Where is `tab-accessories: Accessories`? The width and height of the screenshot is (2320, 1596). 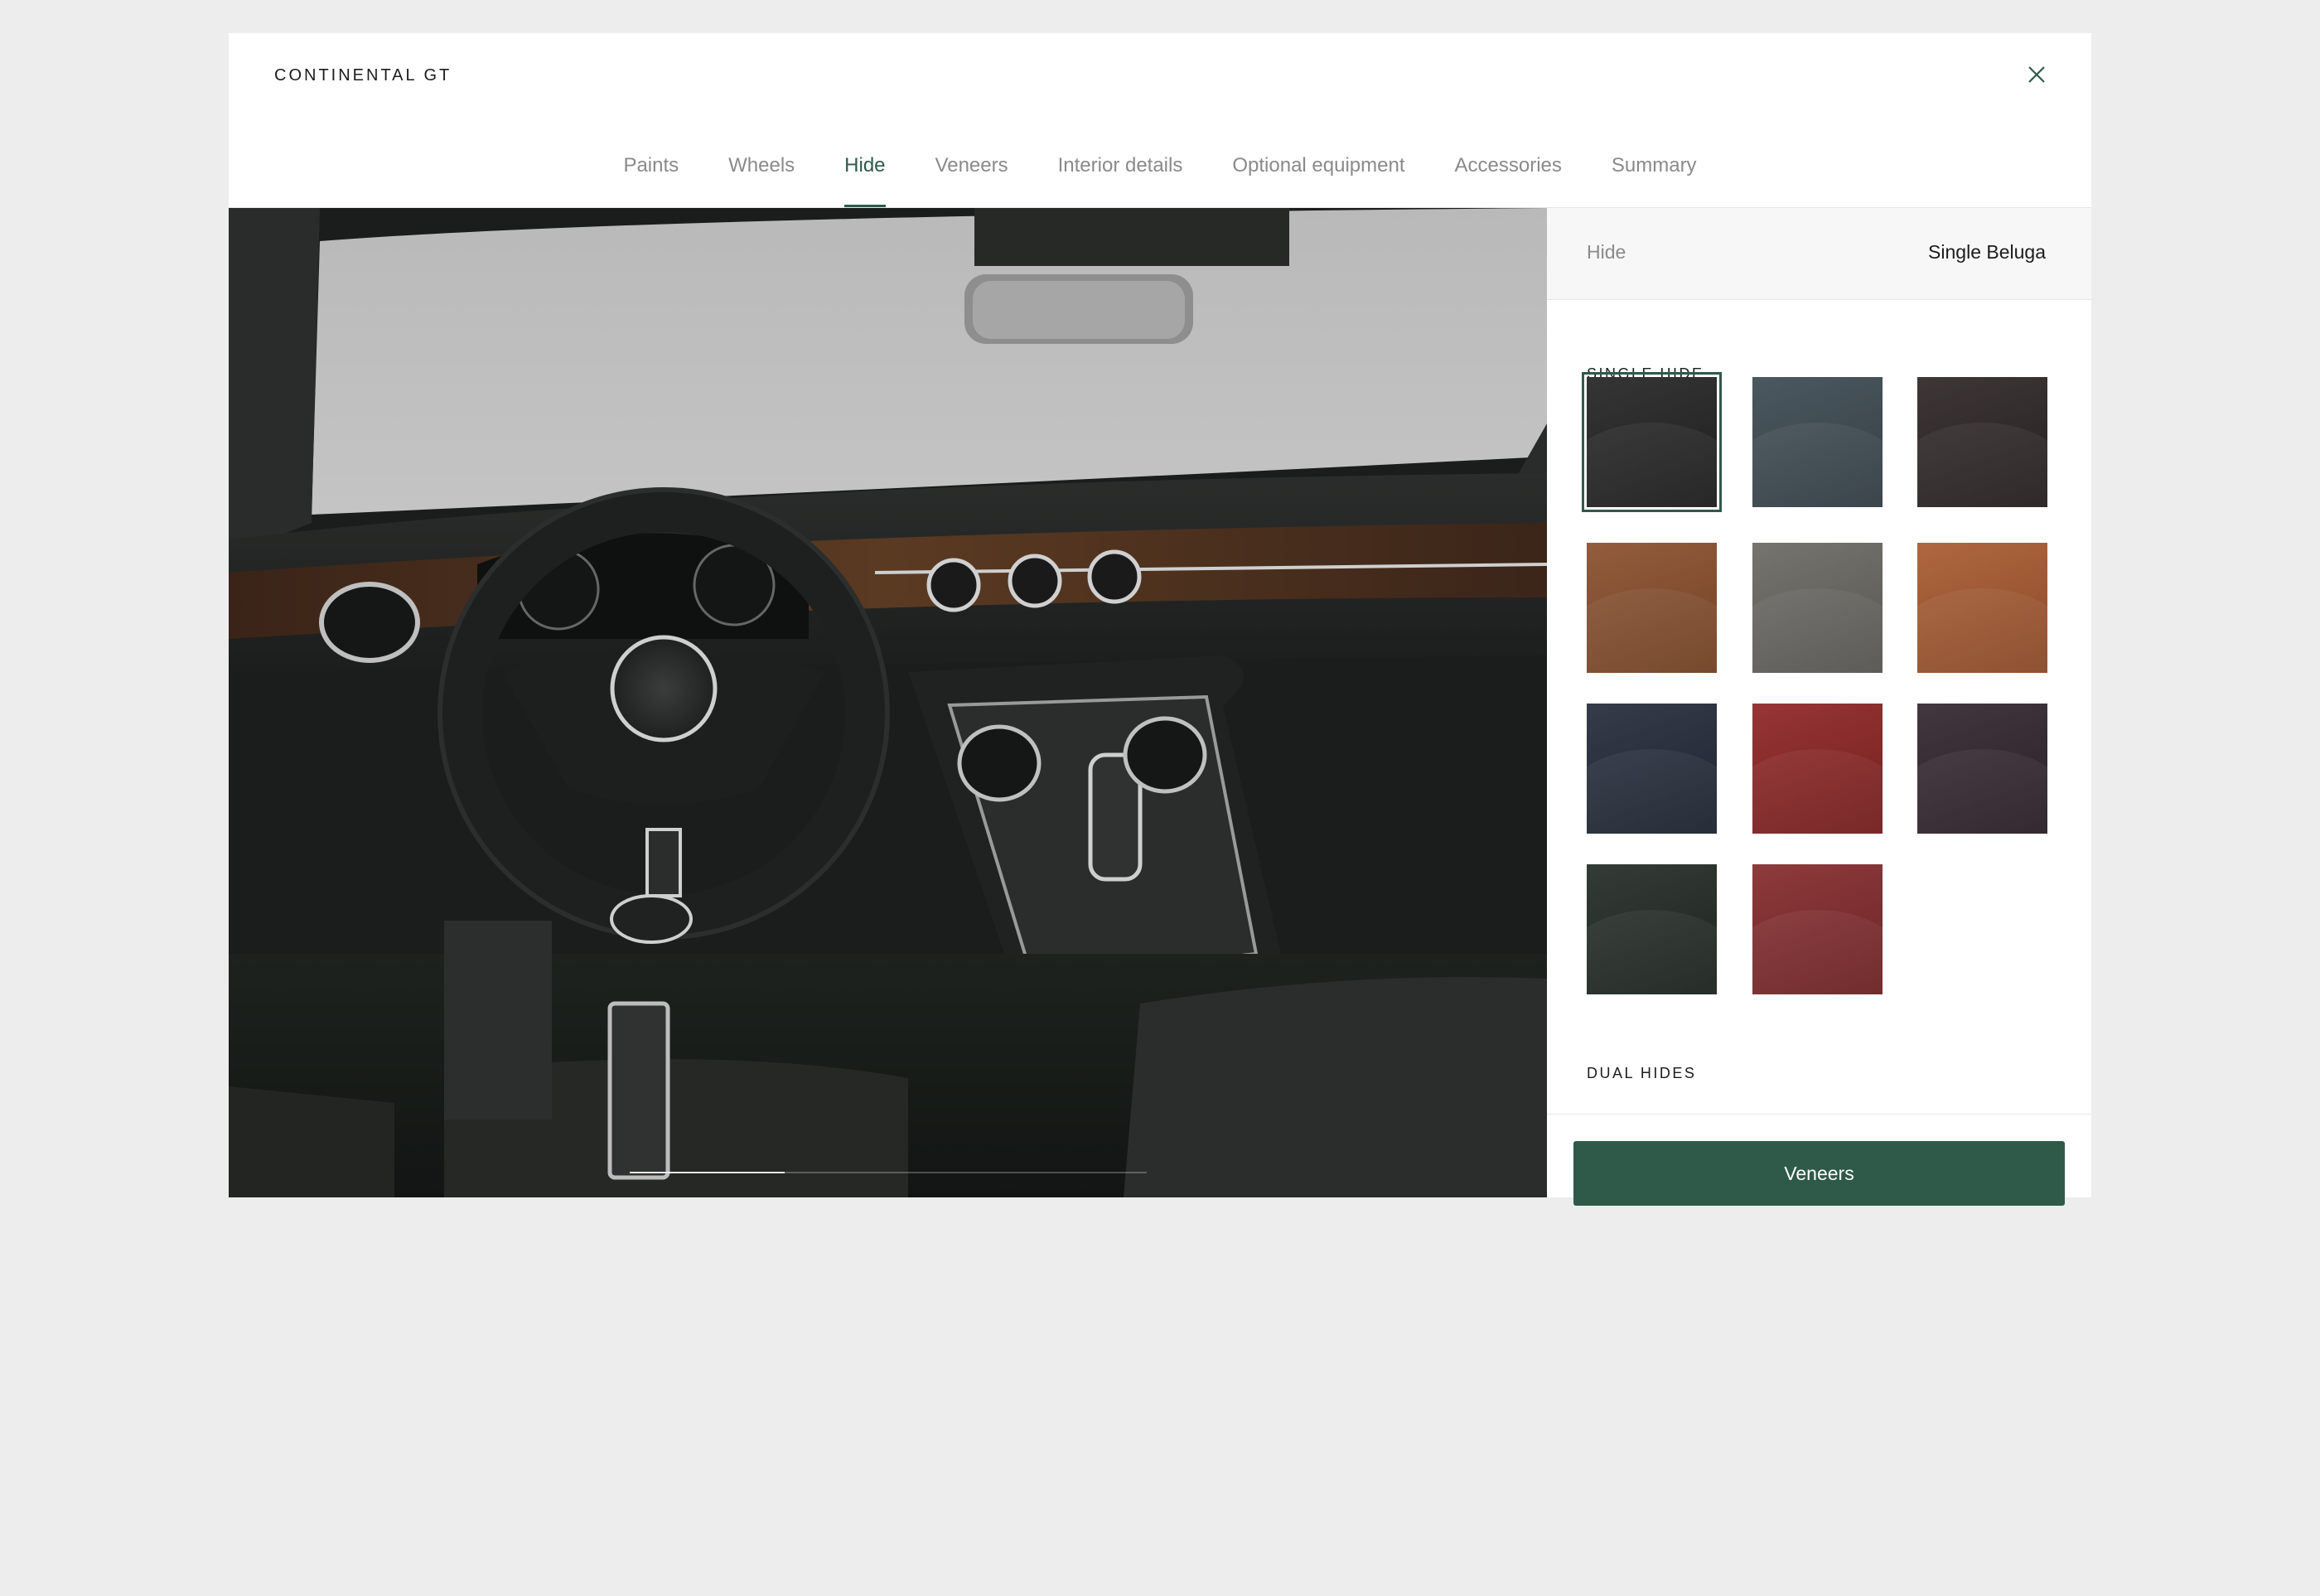
tab-accessories: Accessories is located at coordinates (1509, 178).